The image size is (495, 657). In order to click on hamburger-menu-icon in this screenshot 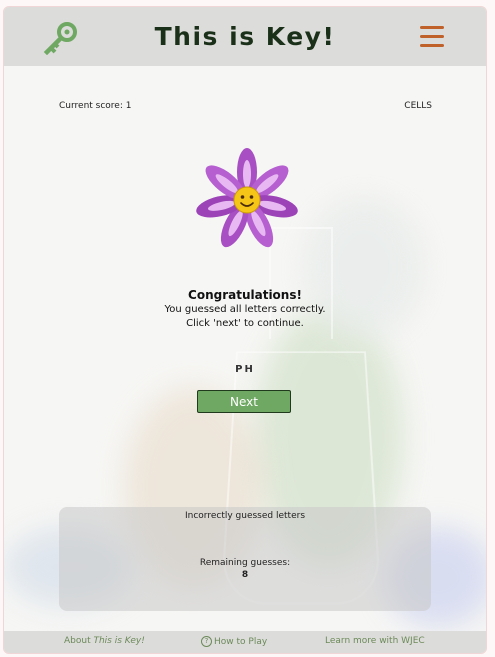, I will do `click(432, 37)`.